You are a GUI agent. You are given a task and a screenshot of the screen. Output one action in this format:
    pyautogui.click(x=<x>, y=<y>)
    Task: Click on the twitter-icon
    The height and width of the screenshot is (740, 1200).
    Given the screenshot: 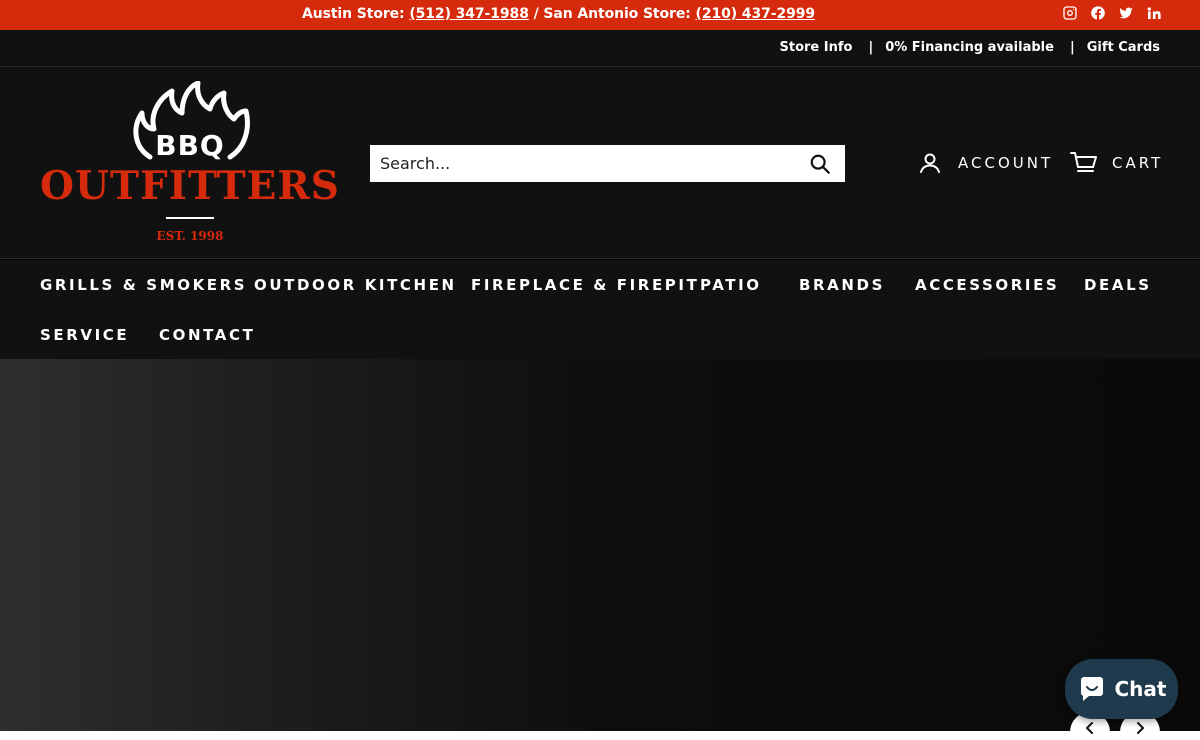 What is the action you would take?
    pyautogui.click(x=1126, y=13)
    